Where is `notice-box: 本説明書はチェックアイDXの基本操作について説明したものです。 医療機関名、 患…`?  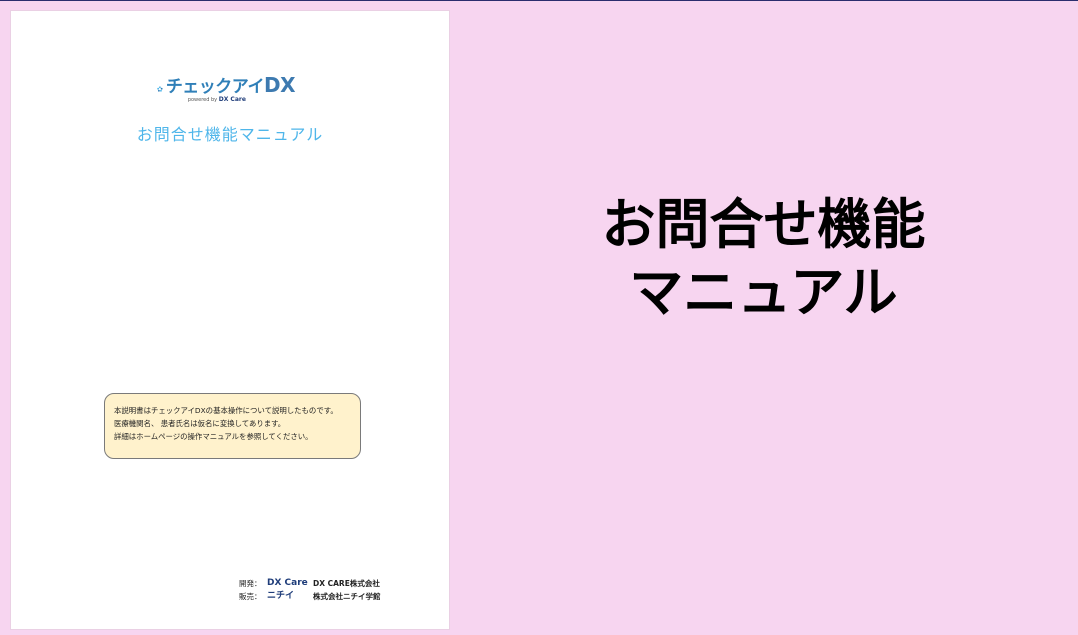
notice-box: 本説明書はチェックアイDXの基本操作について説明したものです。 医療機関名、 患… is located at coordinates (232, 426).